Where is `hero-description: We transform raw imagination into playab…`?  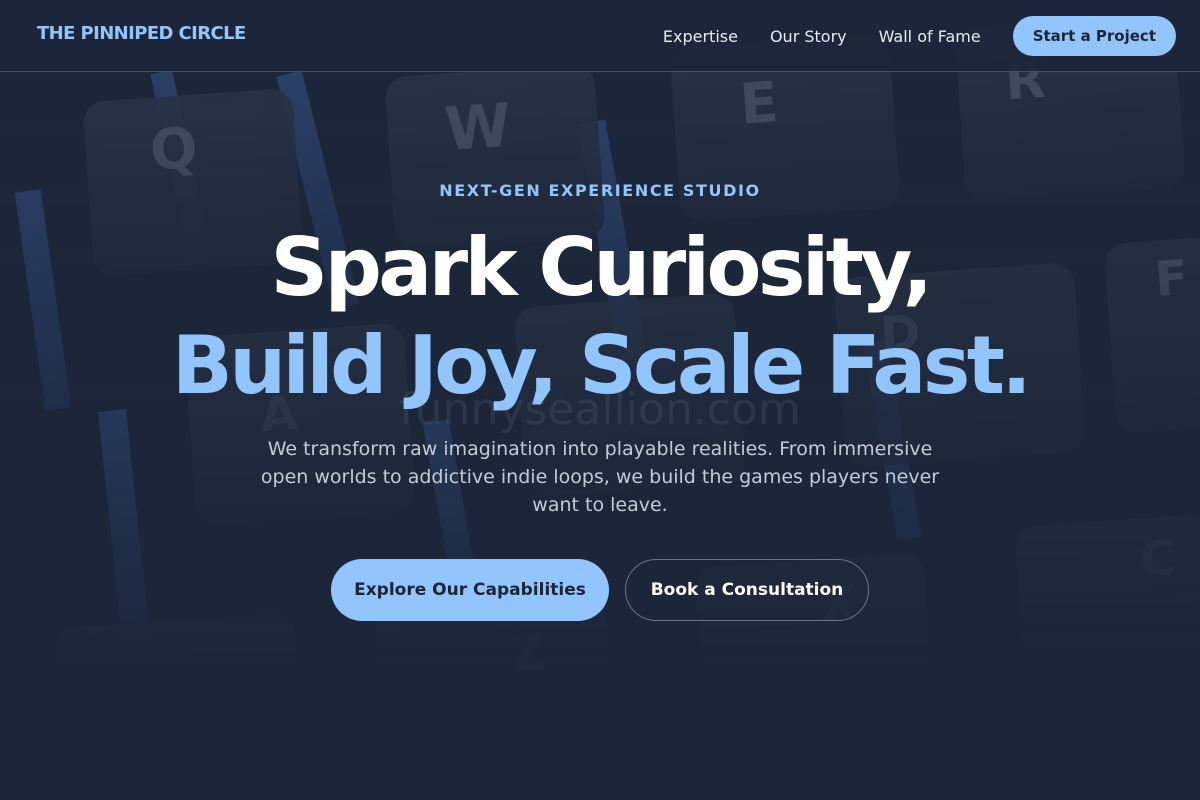 hero-description: We transform raw imagination into playab… is located at coordinates (600, 477).